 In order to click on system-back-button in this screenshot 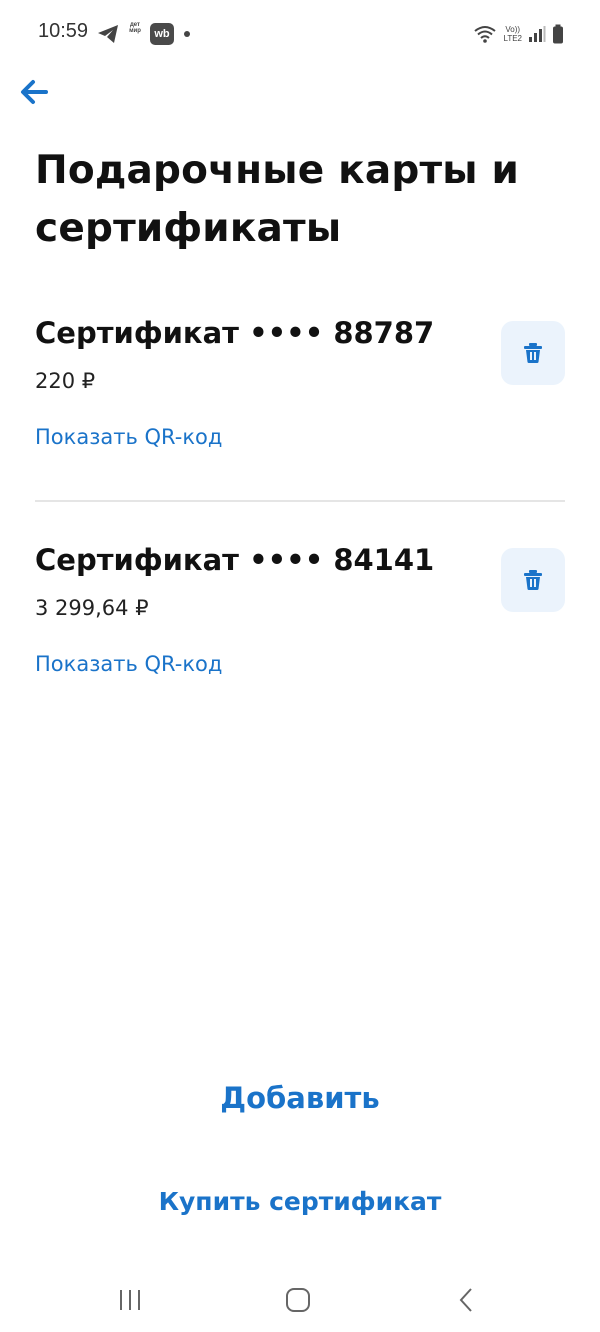, I will do `click(466, 1300)`.